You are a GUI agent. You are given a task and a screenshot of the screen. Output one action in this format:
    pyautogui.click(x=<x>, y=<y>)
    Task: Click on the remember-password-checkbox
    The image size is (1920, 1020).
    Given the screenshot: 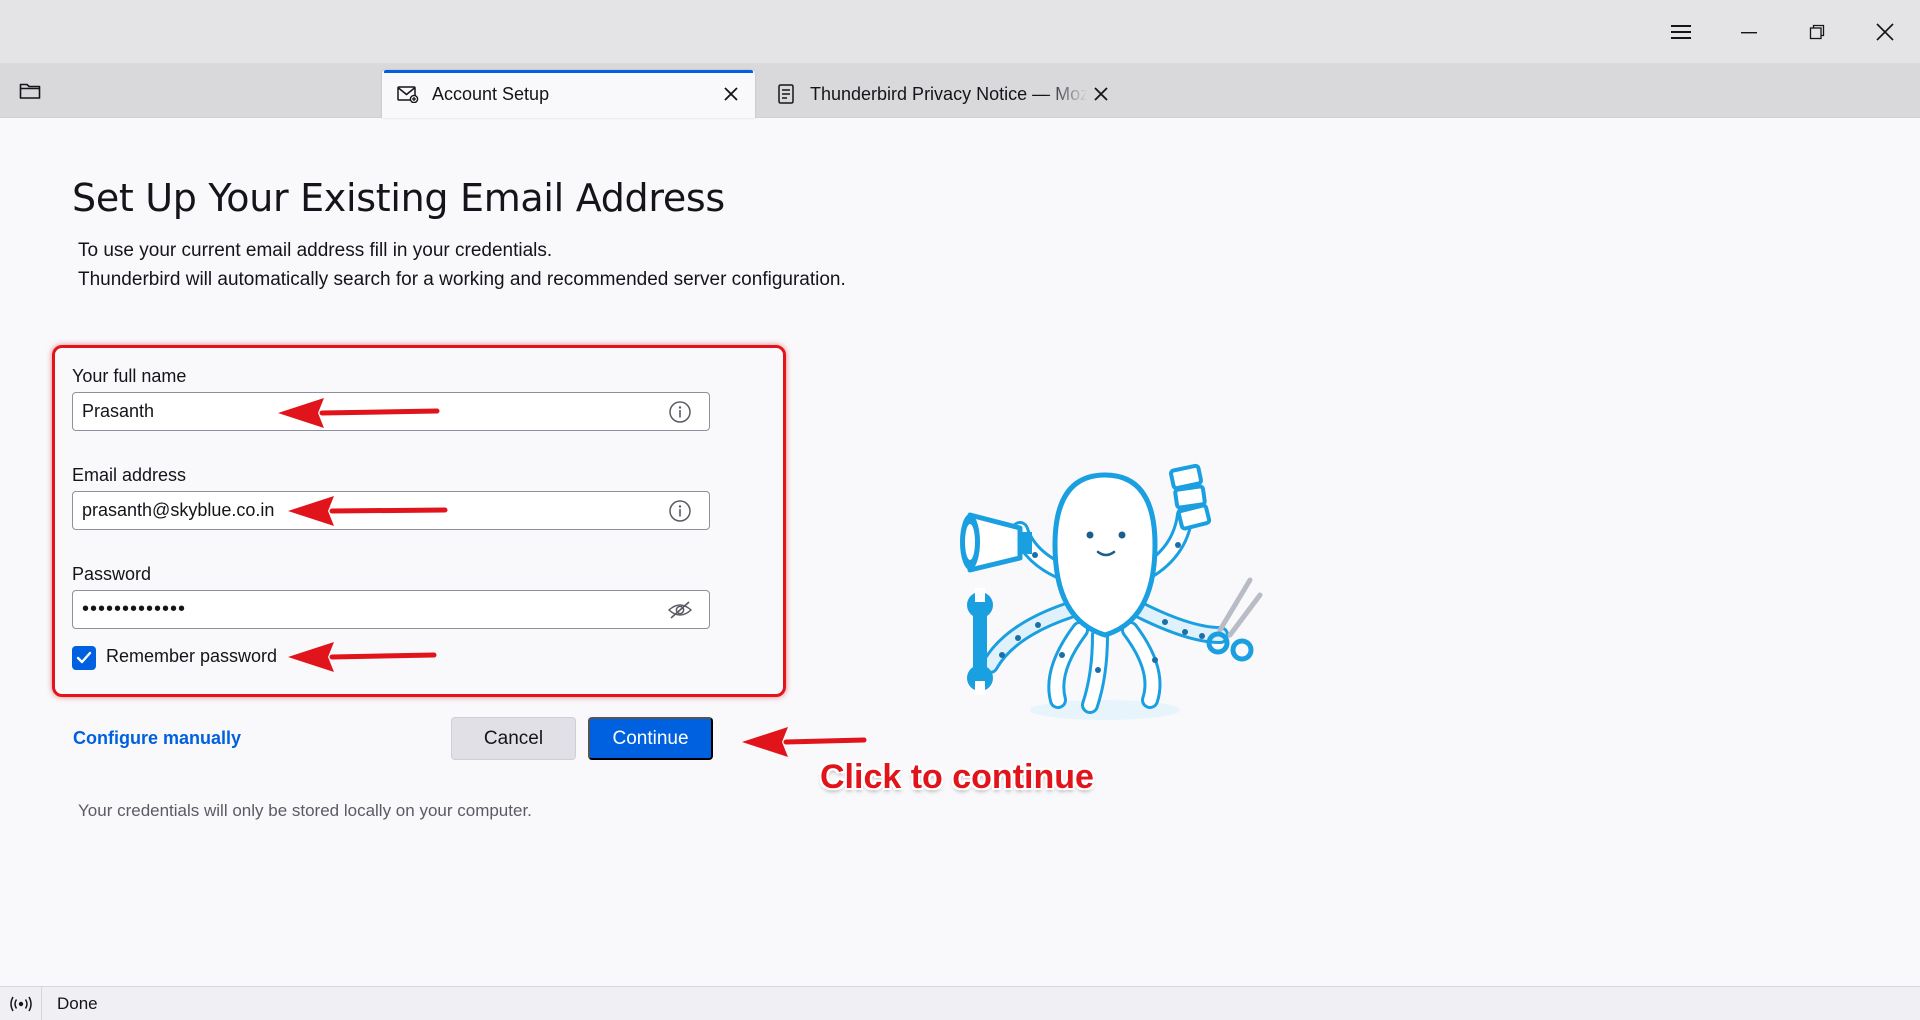 What is the action you would take?
    pyautogui.click(x=84, y=658)
    